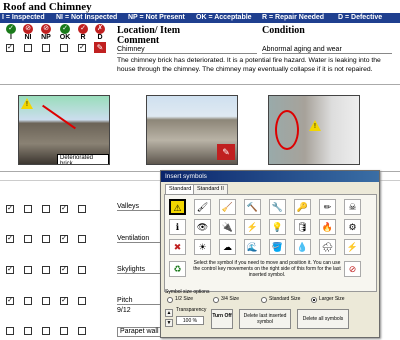 The width and height of the screenshot is (400, 340). I want to click on symbol-sun-icon: ☀, so click(202, 247).